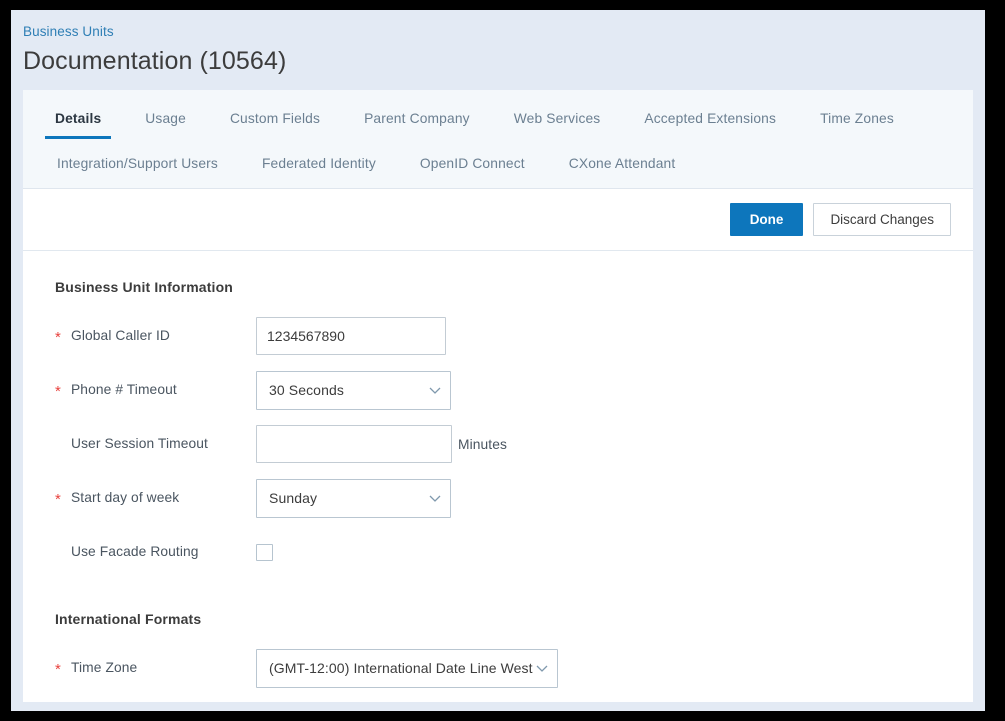 Image resolution: width=1005 pixels, height=721 pixels. I want to click on section-heading-international-formats: International Formats, so click(128, 619).